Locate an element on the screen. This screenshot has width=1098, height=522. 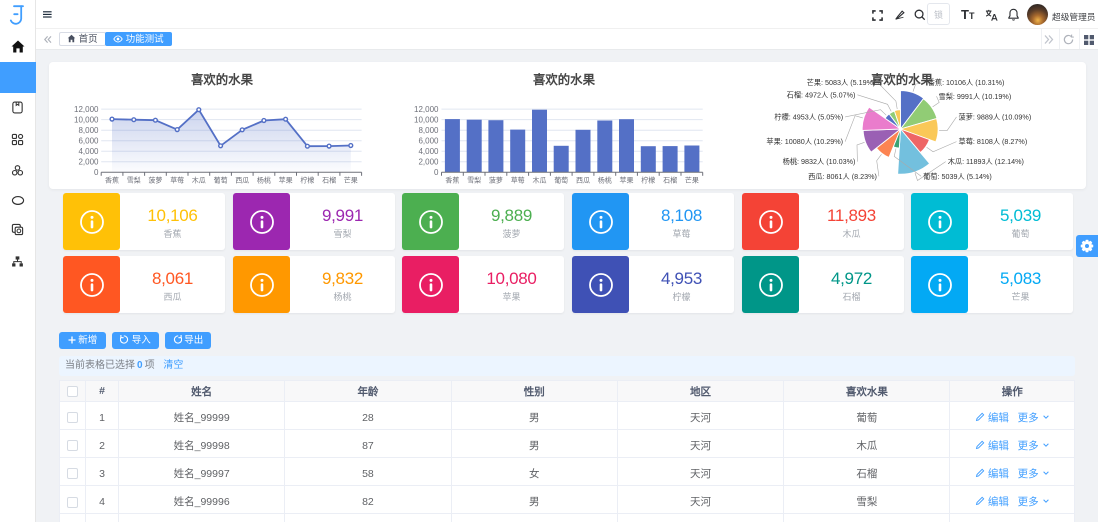
svg-text: 苹果: 10080人 (10.29%) is located at coordinates (804, 141).